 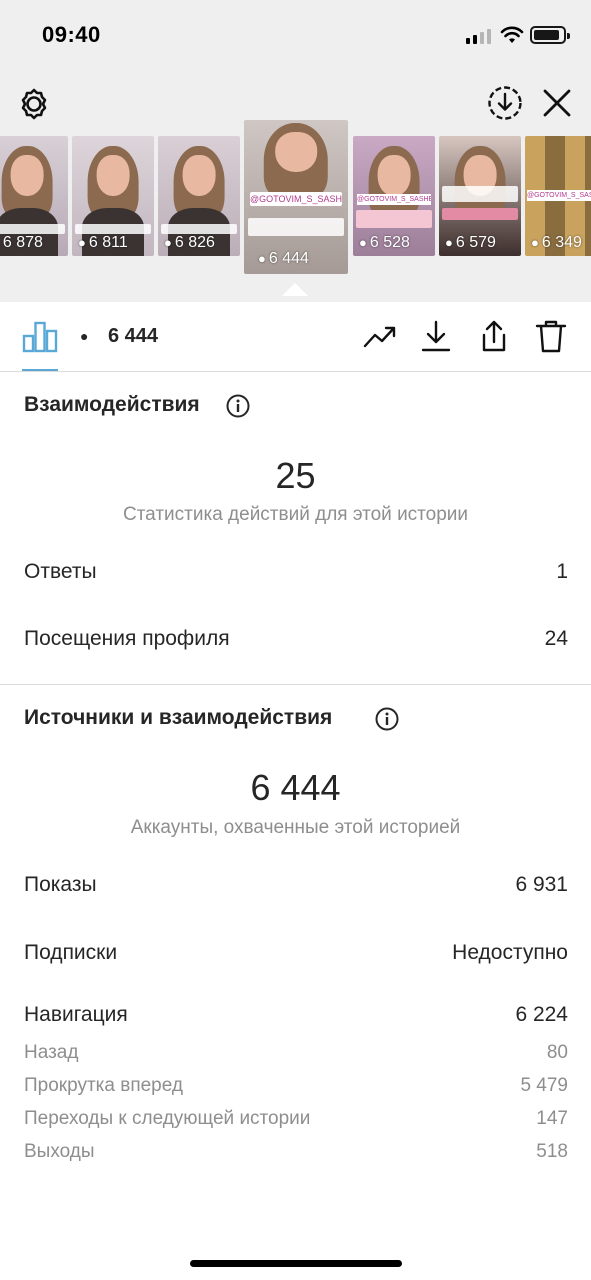 I want to click on forward-value: 5 479, so click(x=544, y=1085).